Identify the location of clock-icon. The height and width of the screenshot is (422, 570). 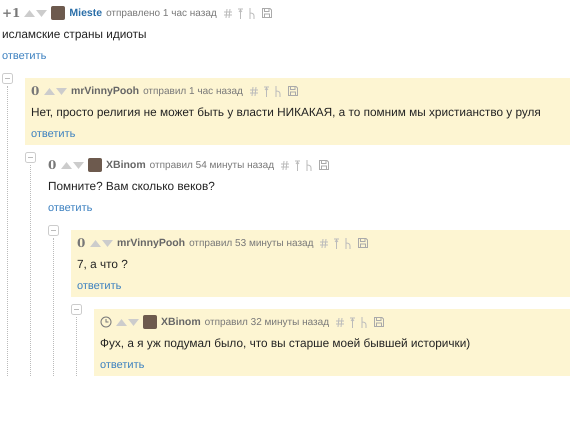
(106, 322).